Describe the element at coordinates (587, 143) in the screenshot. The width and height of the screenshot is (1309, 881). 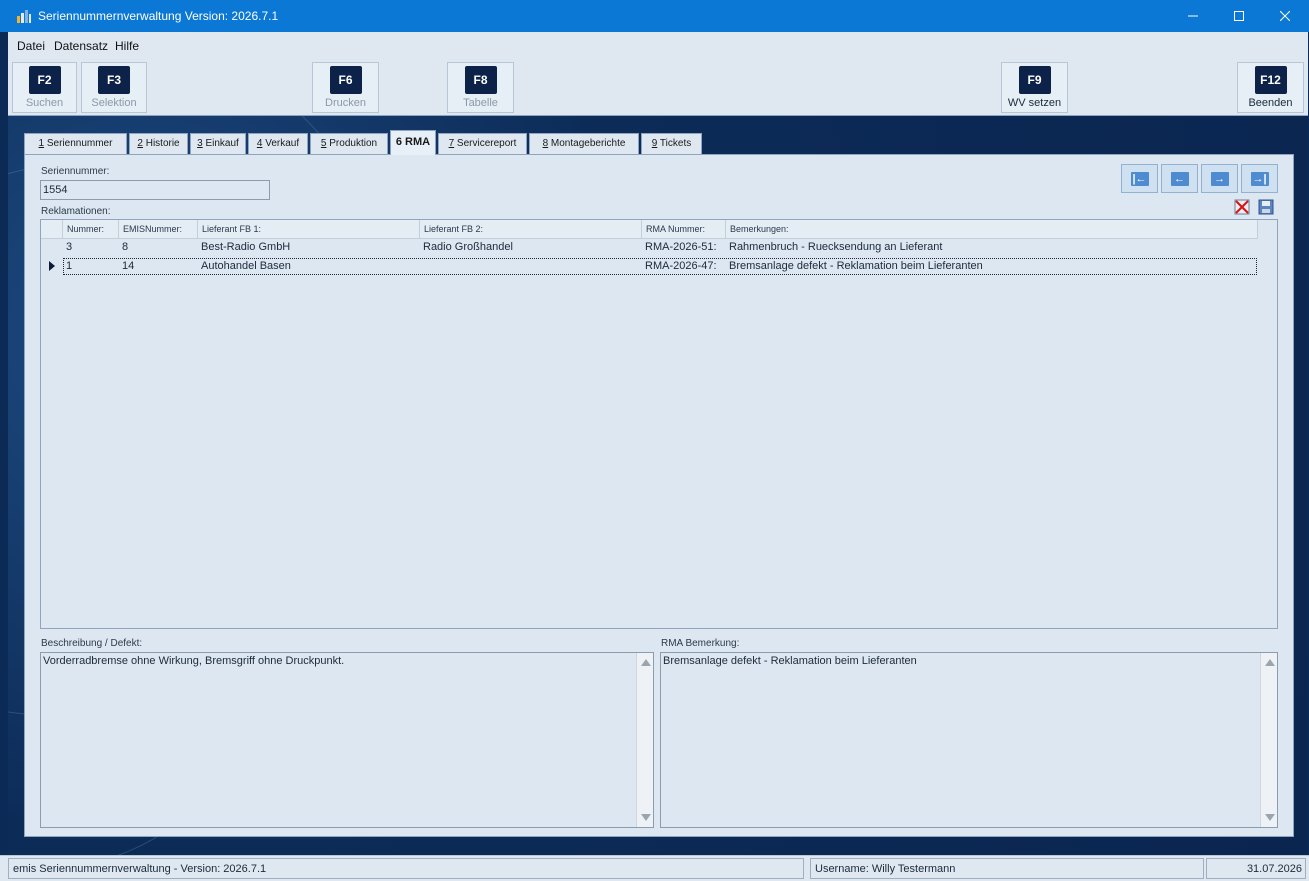
I see `tab-label: Montageberichte` at that location.